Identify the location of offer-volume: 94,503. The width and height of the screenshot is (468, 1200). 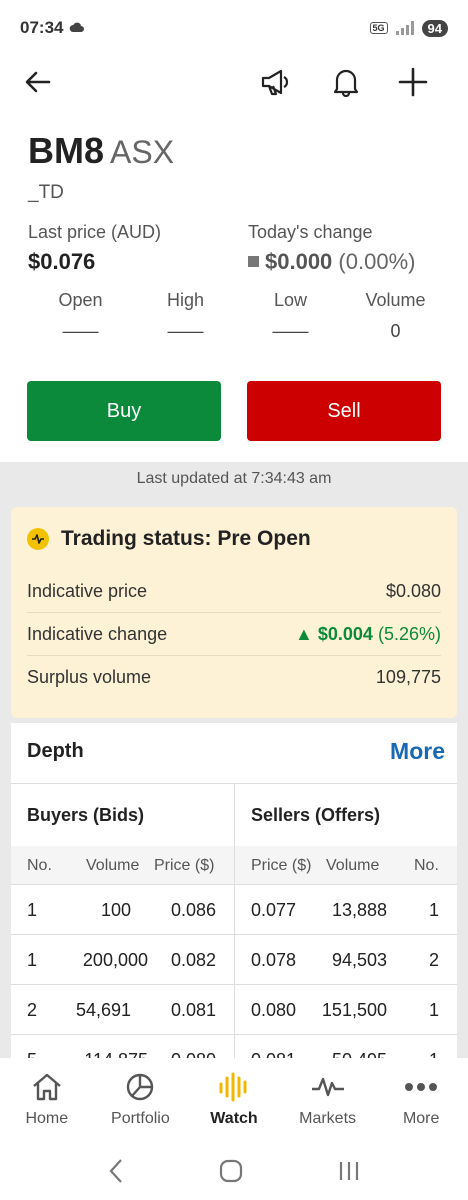
(359, 960).